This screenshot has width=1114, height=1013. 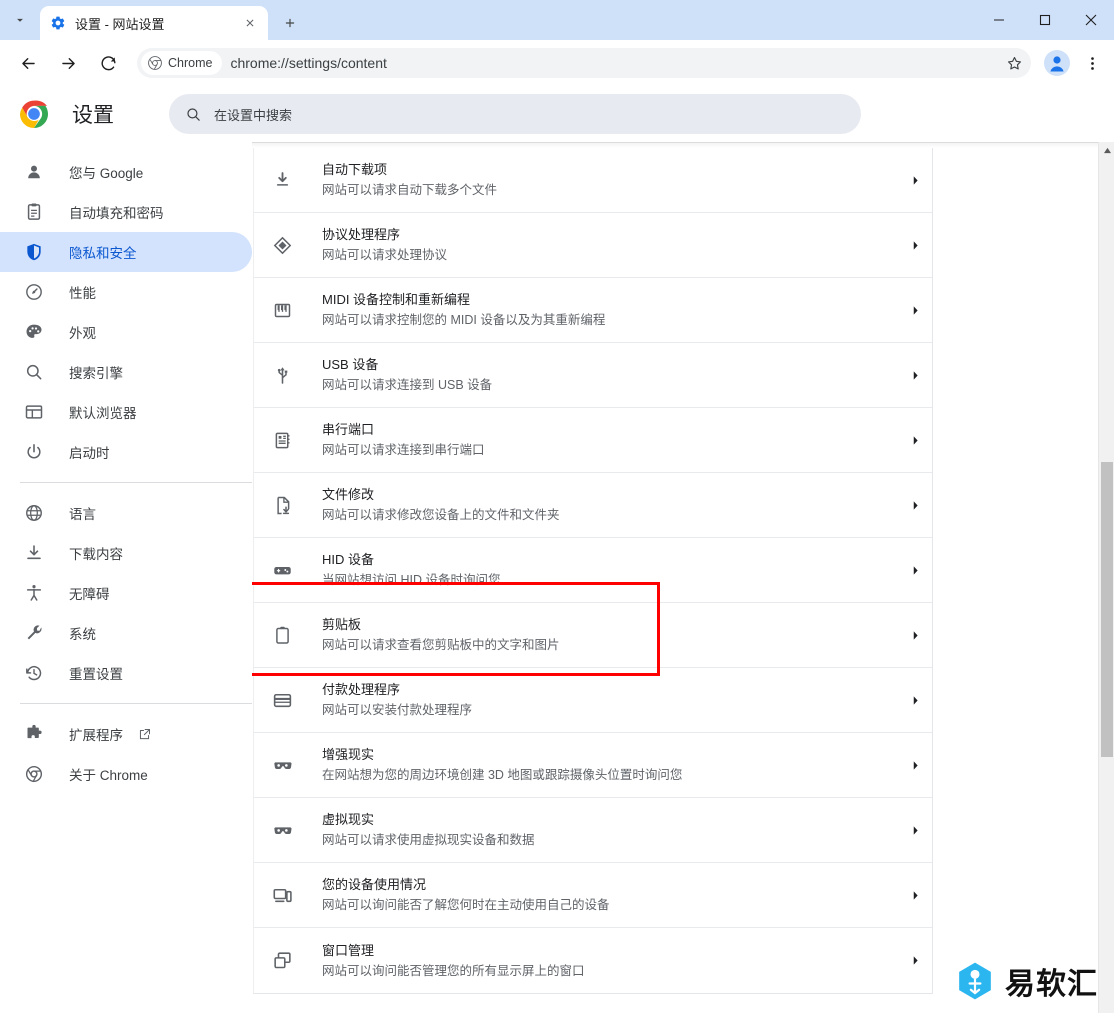 I want to click on permission-row: 文件修改网站可以请求修改您设备上的文件和文件夹, so click(x=593, y=505).